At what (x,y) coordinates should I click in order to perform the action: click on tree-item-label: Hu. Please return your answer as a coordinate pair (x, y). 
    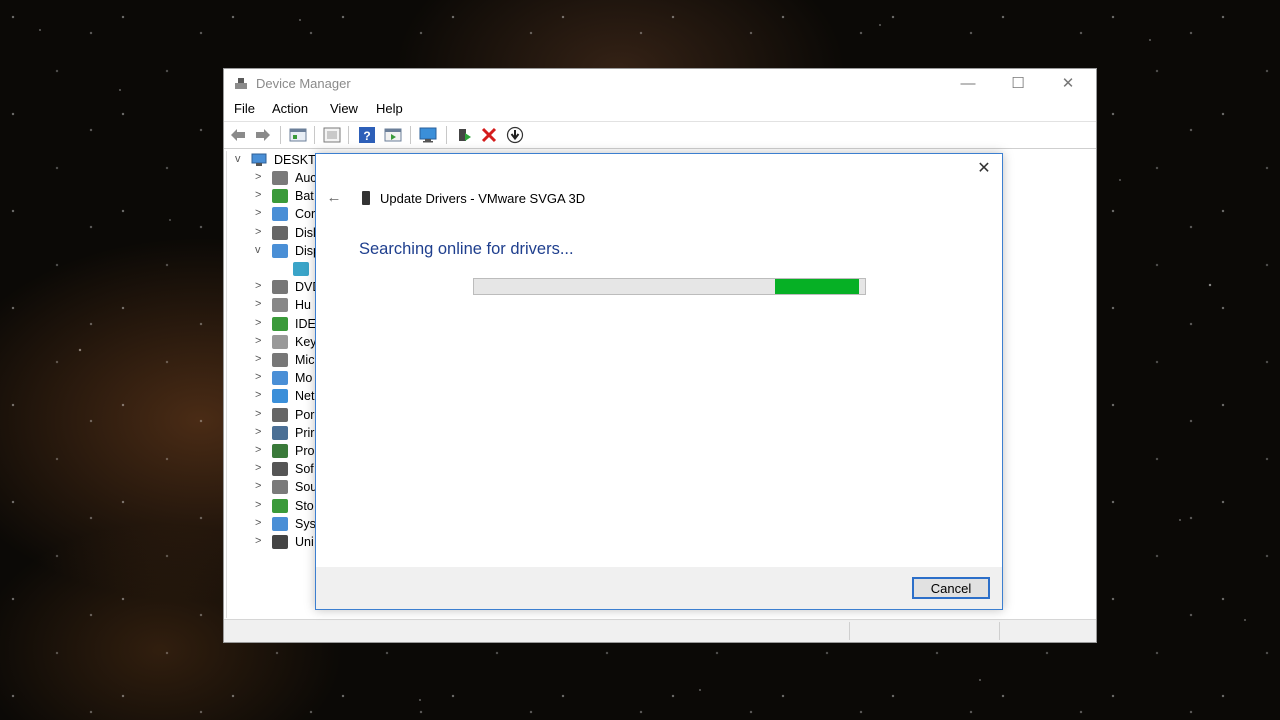
    Looking at the image, I should click on (303, 305).